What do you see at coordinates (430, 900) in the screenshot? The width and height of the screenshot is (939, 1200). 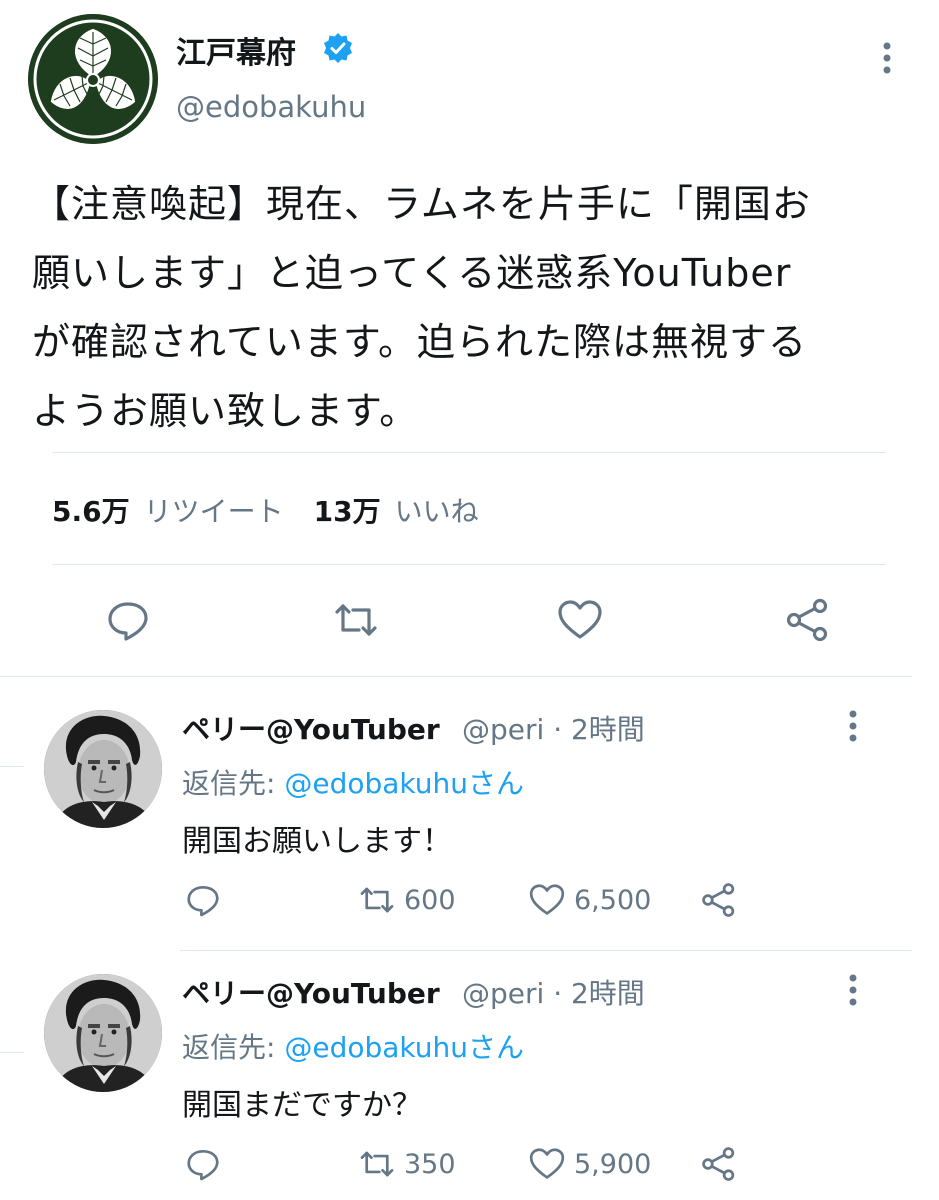 I see `retweet-count: 600` at bounding box center [430, 900].